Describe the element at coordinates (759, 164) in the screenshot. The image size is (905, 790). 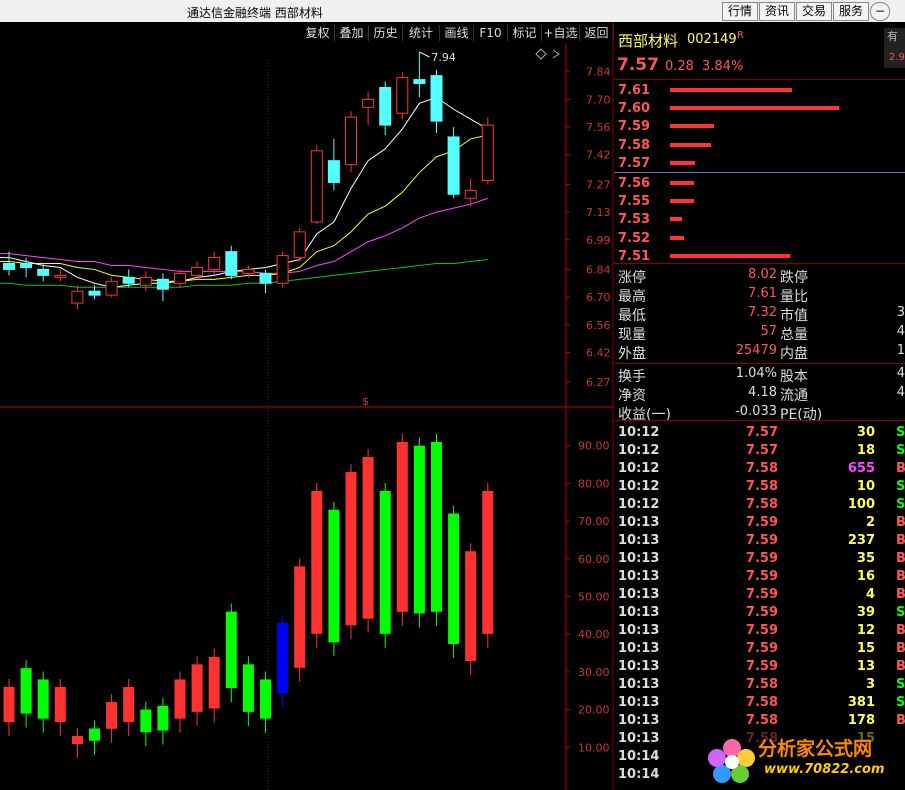
I see `ask-row: 7.57` at that location.